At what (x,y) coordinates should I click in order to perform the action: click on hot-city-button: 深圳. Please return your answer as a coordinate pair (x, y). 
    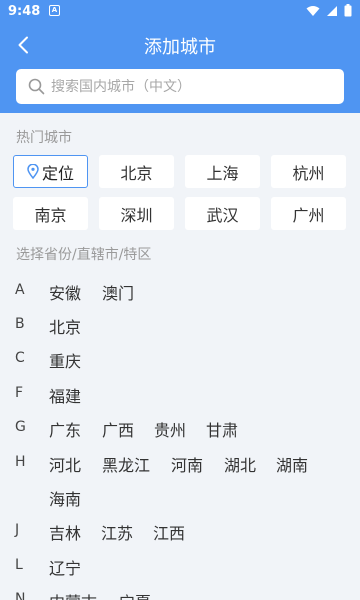
    Looking at the image, I should click on (136, 213).